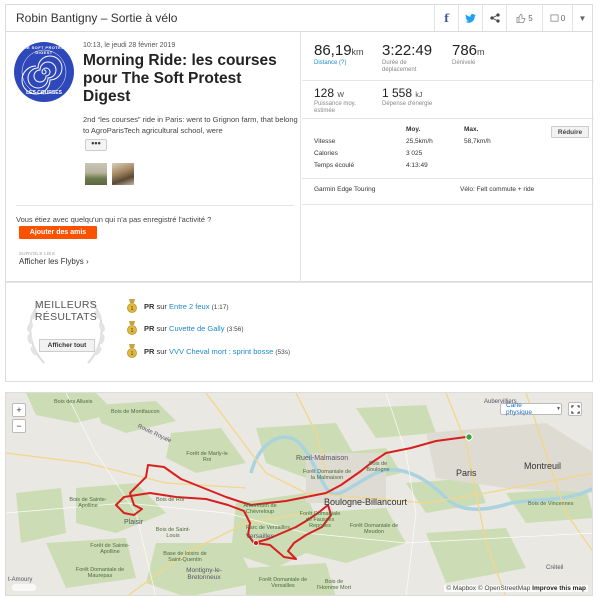 The height and width of the screenshot is (600, 600). I want to click on map-label-versailles: Versailles, so click(260, 536).